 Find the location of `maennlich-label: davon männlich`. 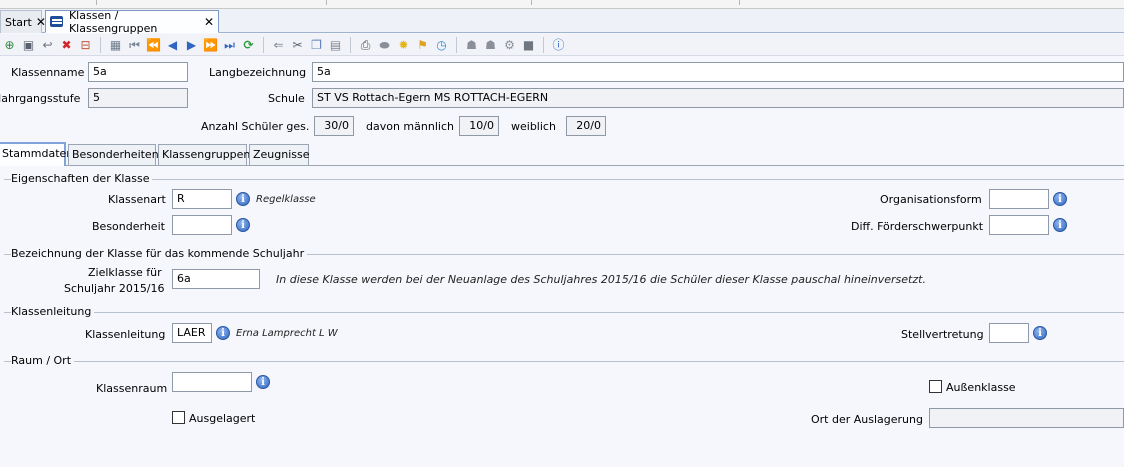

maennlich-label: davon männlich is located at coordinates (410, 126).